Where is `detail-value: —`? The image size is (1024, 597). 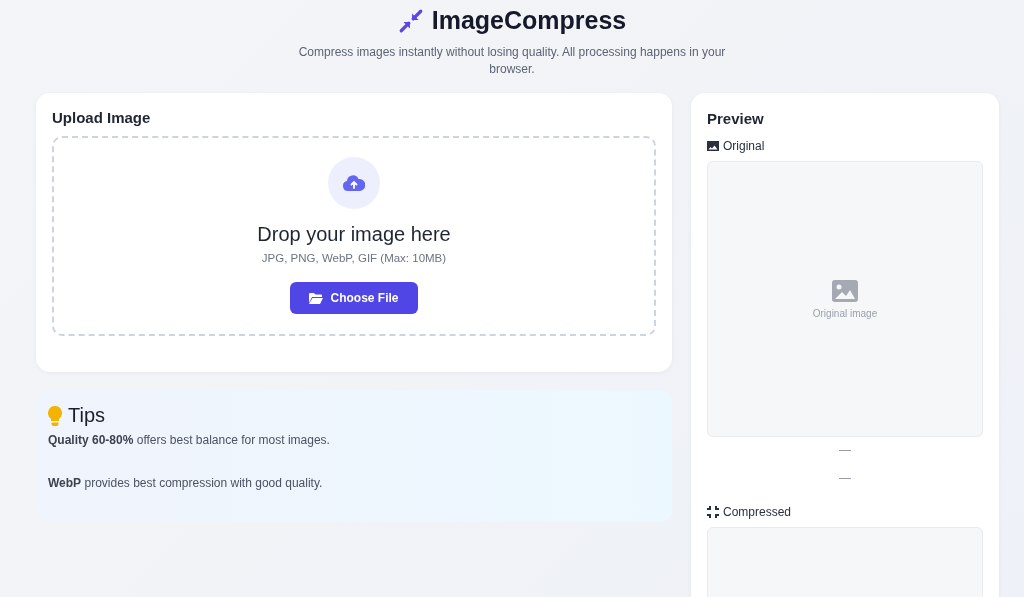
detail-value: — is located at coordinates (845, 478).